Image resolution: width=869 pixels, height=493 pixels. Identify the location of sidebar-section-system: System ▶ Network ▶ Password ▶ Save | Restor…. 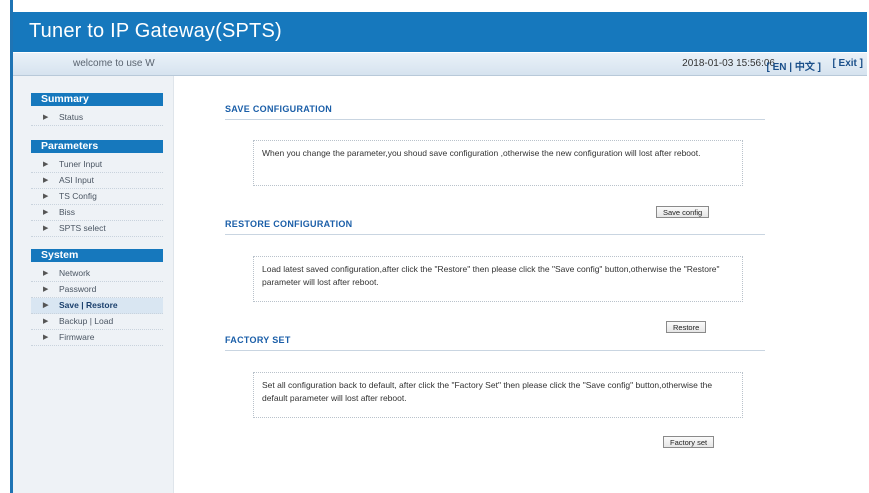
(97, 297).